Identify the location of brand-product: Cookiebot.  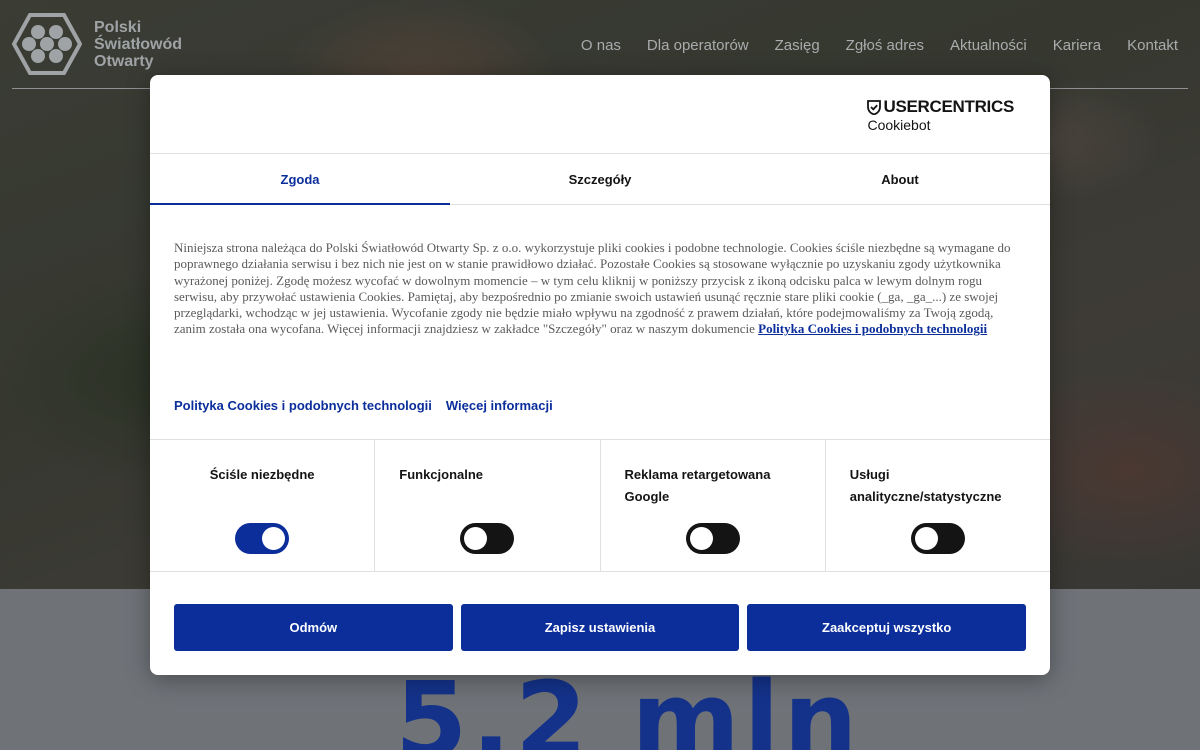
(899, 125).